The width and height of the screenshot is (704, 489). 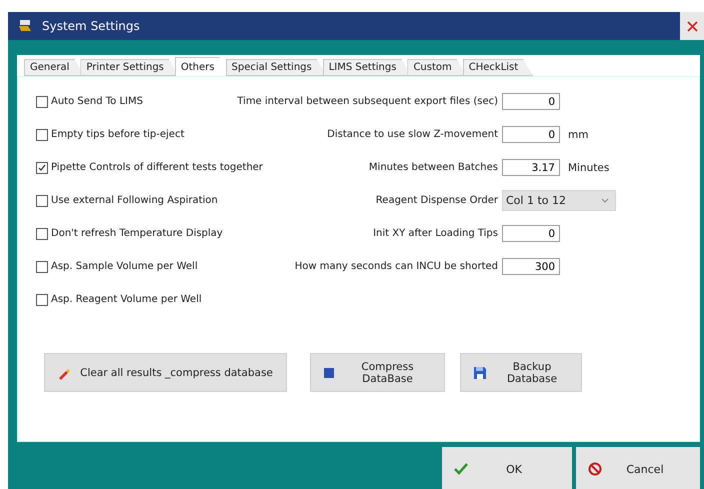 What do you see at coordinates (433, 167) in the screenshot?
I see `setting-label: Minutes between Batches` at bounding box center [433, 167].